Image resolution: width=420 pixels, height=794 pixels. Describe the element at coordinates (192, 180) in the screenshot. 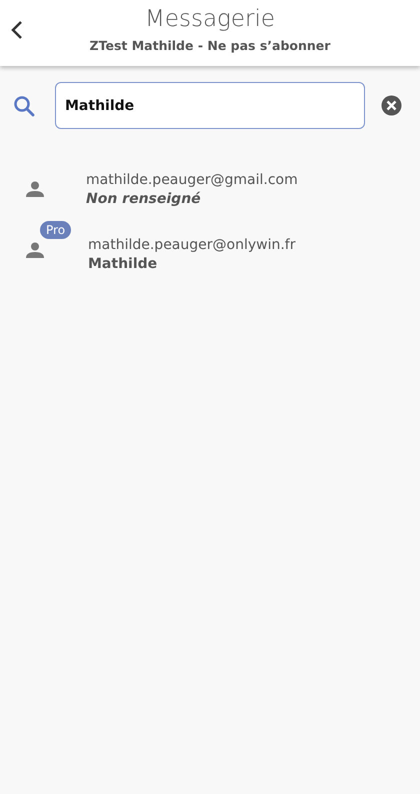

I see `contact-email: mathilde.peauger@gmail.com` at that location.